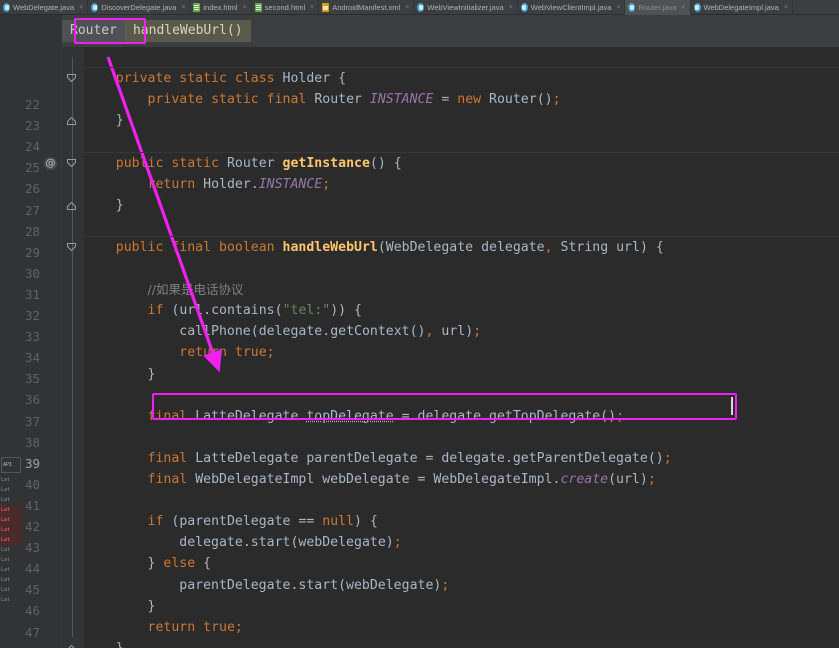  I want to click on line-number: 27, so click(32, 210).